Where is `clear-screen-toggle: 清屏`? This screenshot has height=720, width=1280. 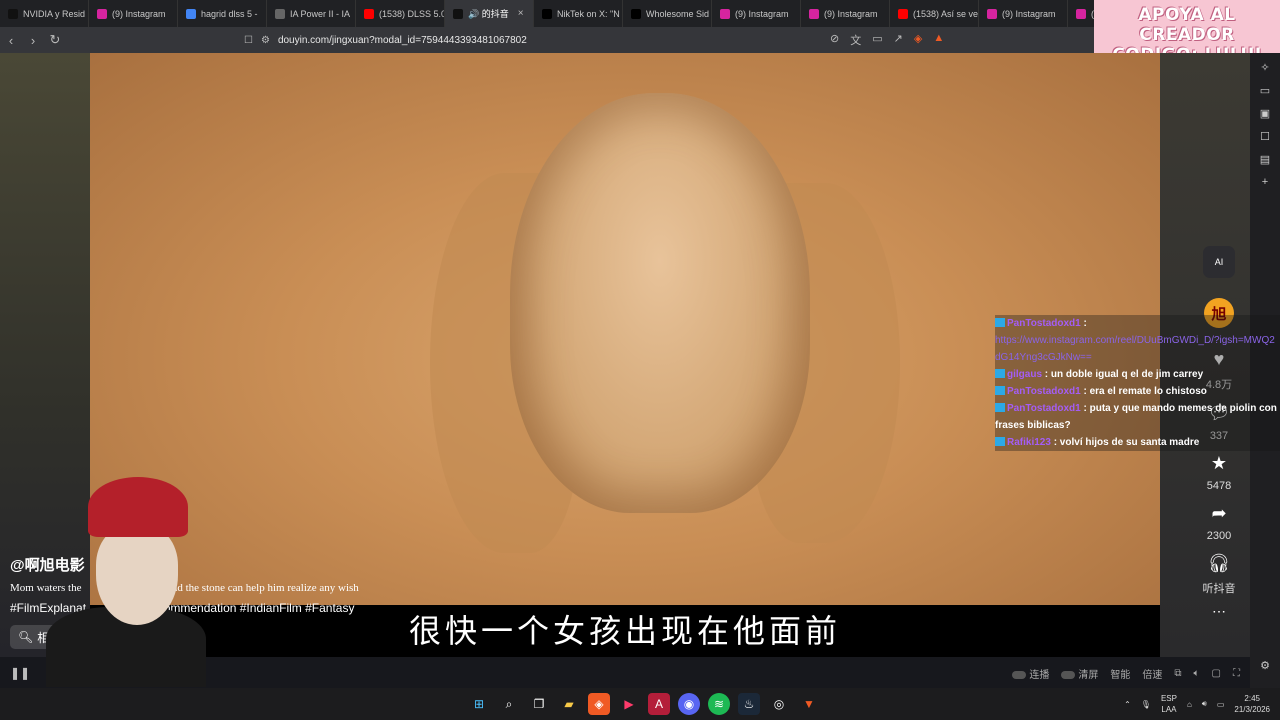 clear-screen-toggle: 清屏 is located at coordinates (1079, 673).